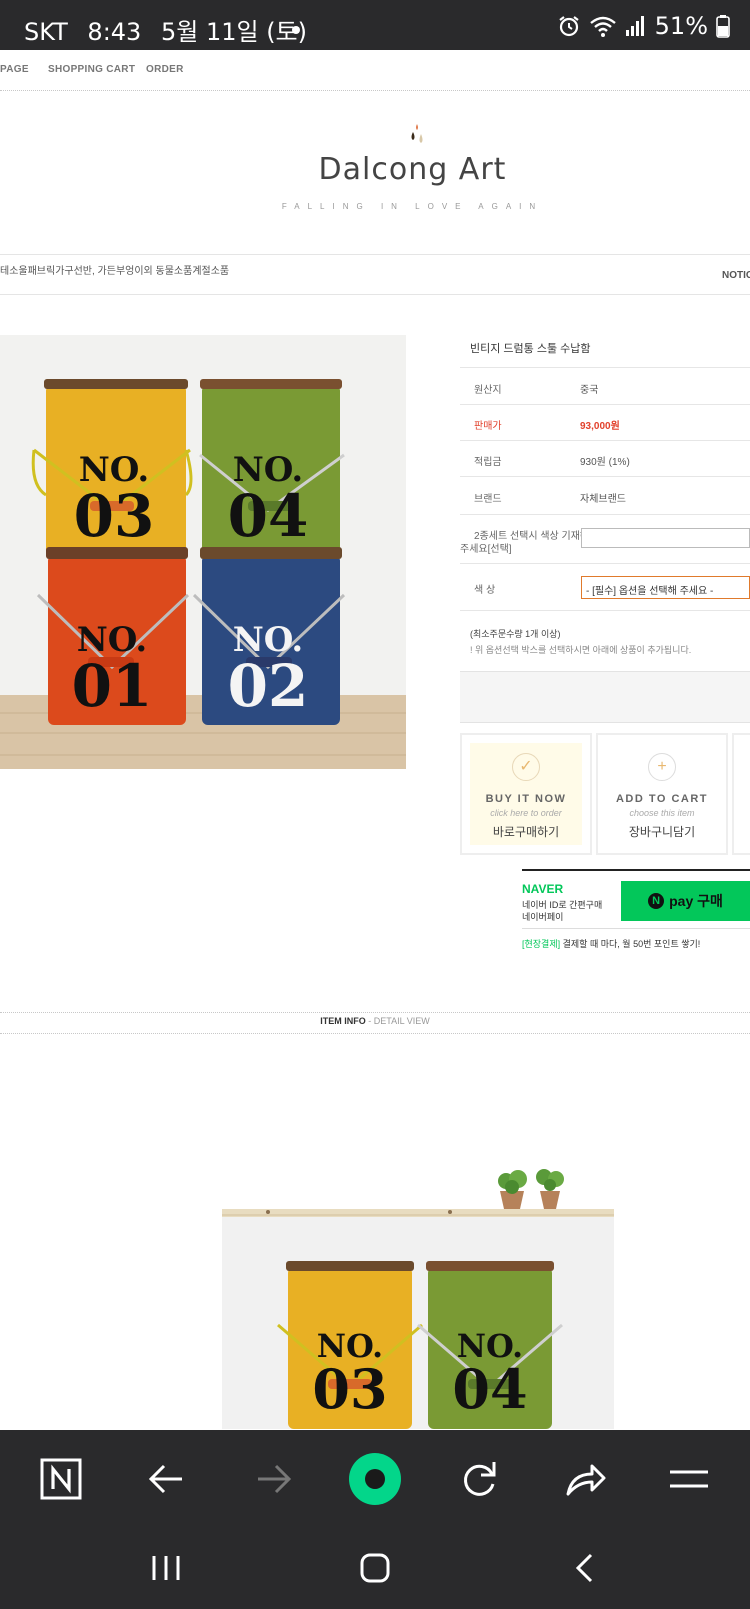  I want to click on logo-drops-icon, so click(417, 133).